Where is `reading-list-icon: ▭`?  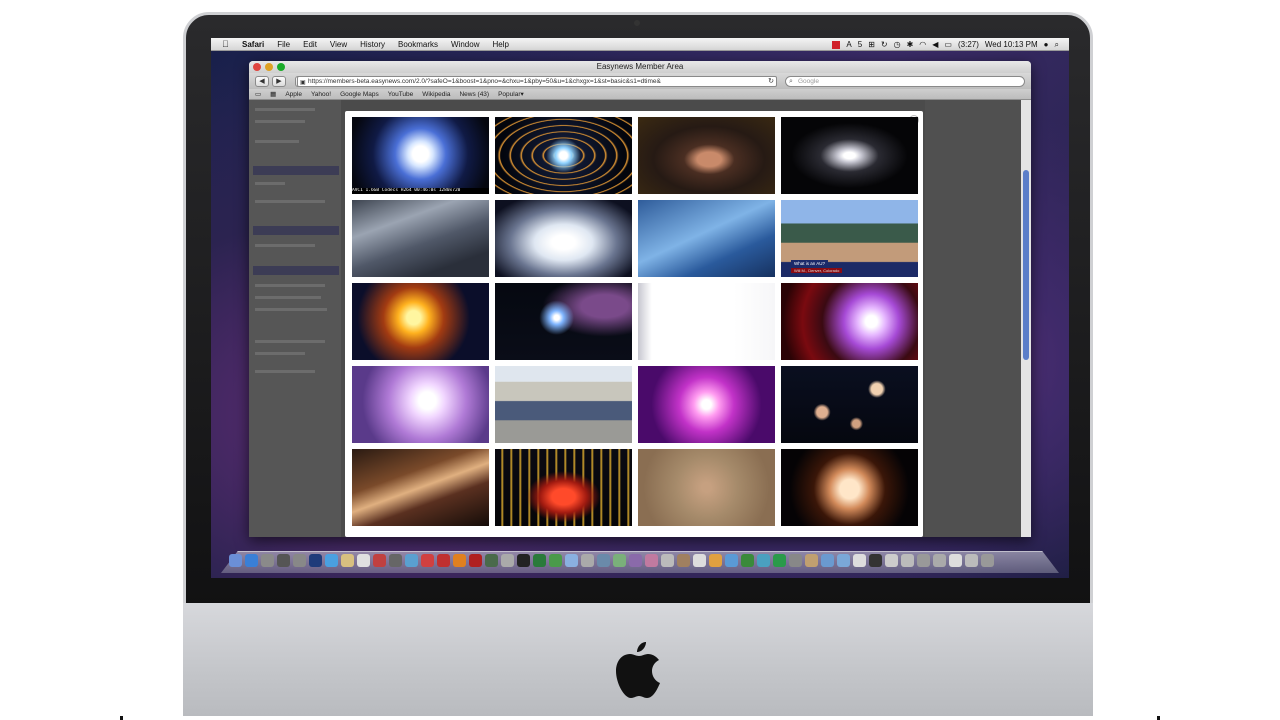
reading-list-icon: ▭ is located at coordinates (258, 94).